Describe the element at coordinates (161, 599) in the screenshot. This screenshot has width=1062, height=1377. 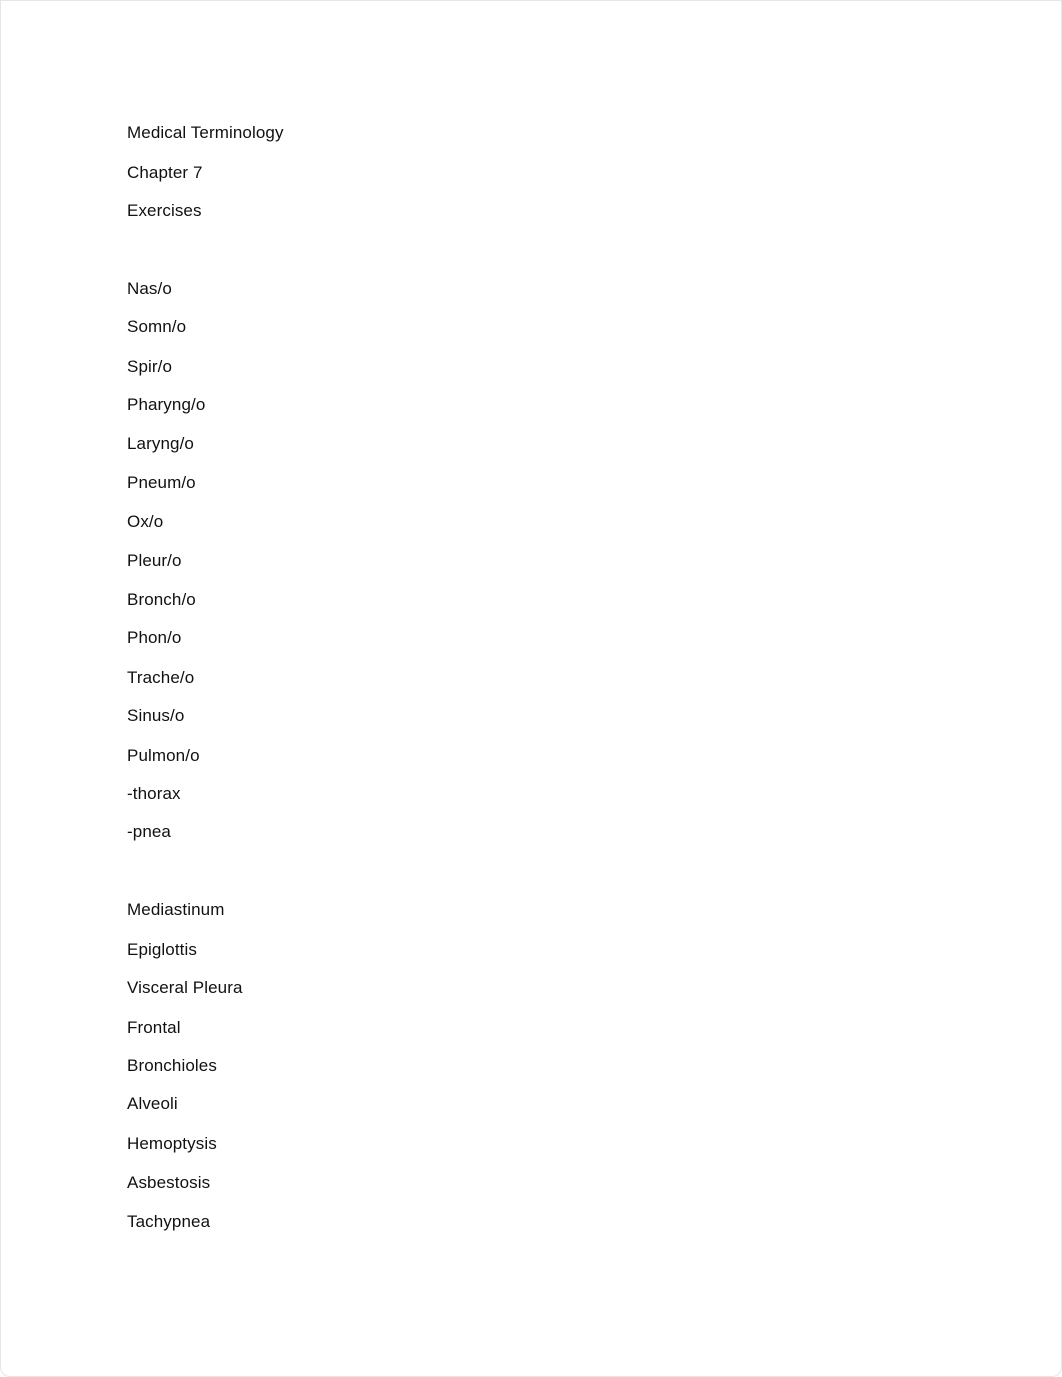
I see `word-part-item: Bronch/o` at that location.